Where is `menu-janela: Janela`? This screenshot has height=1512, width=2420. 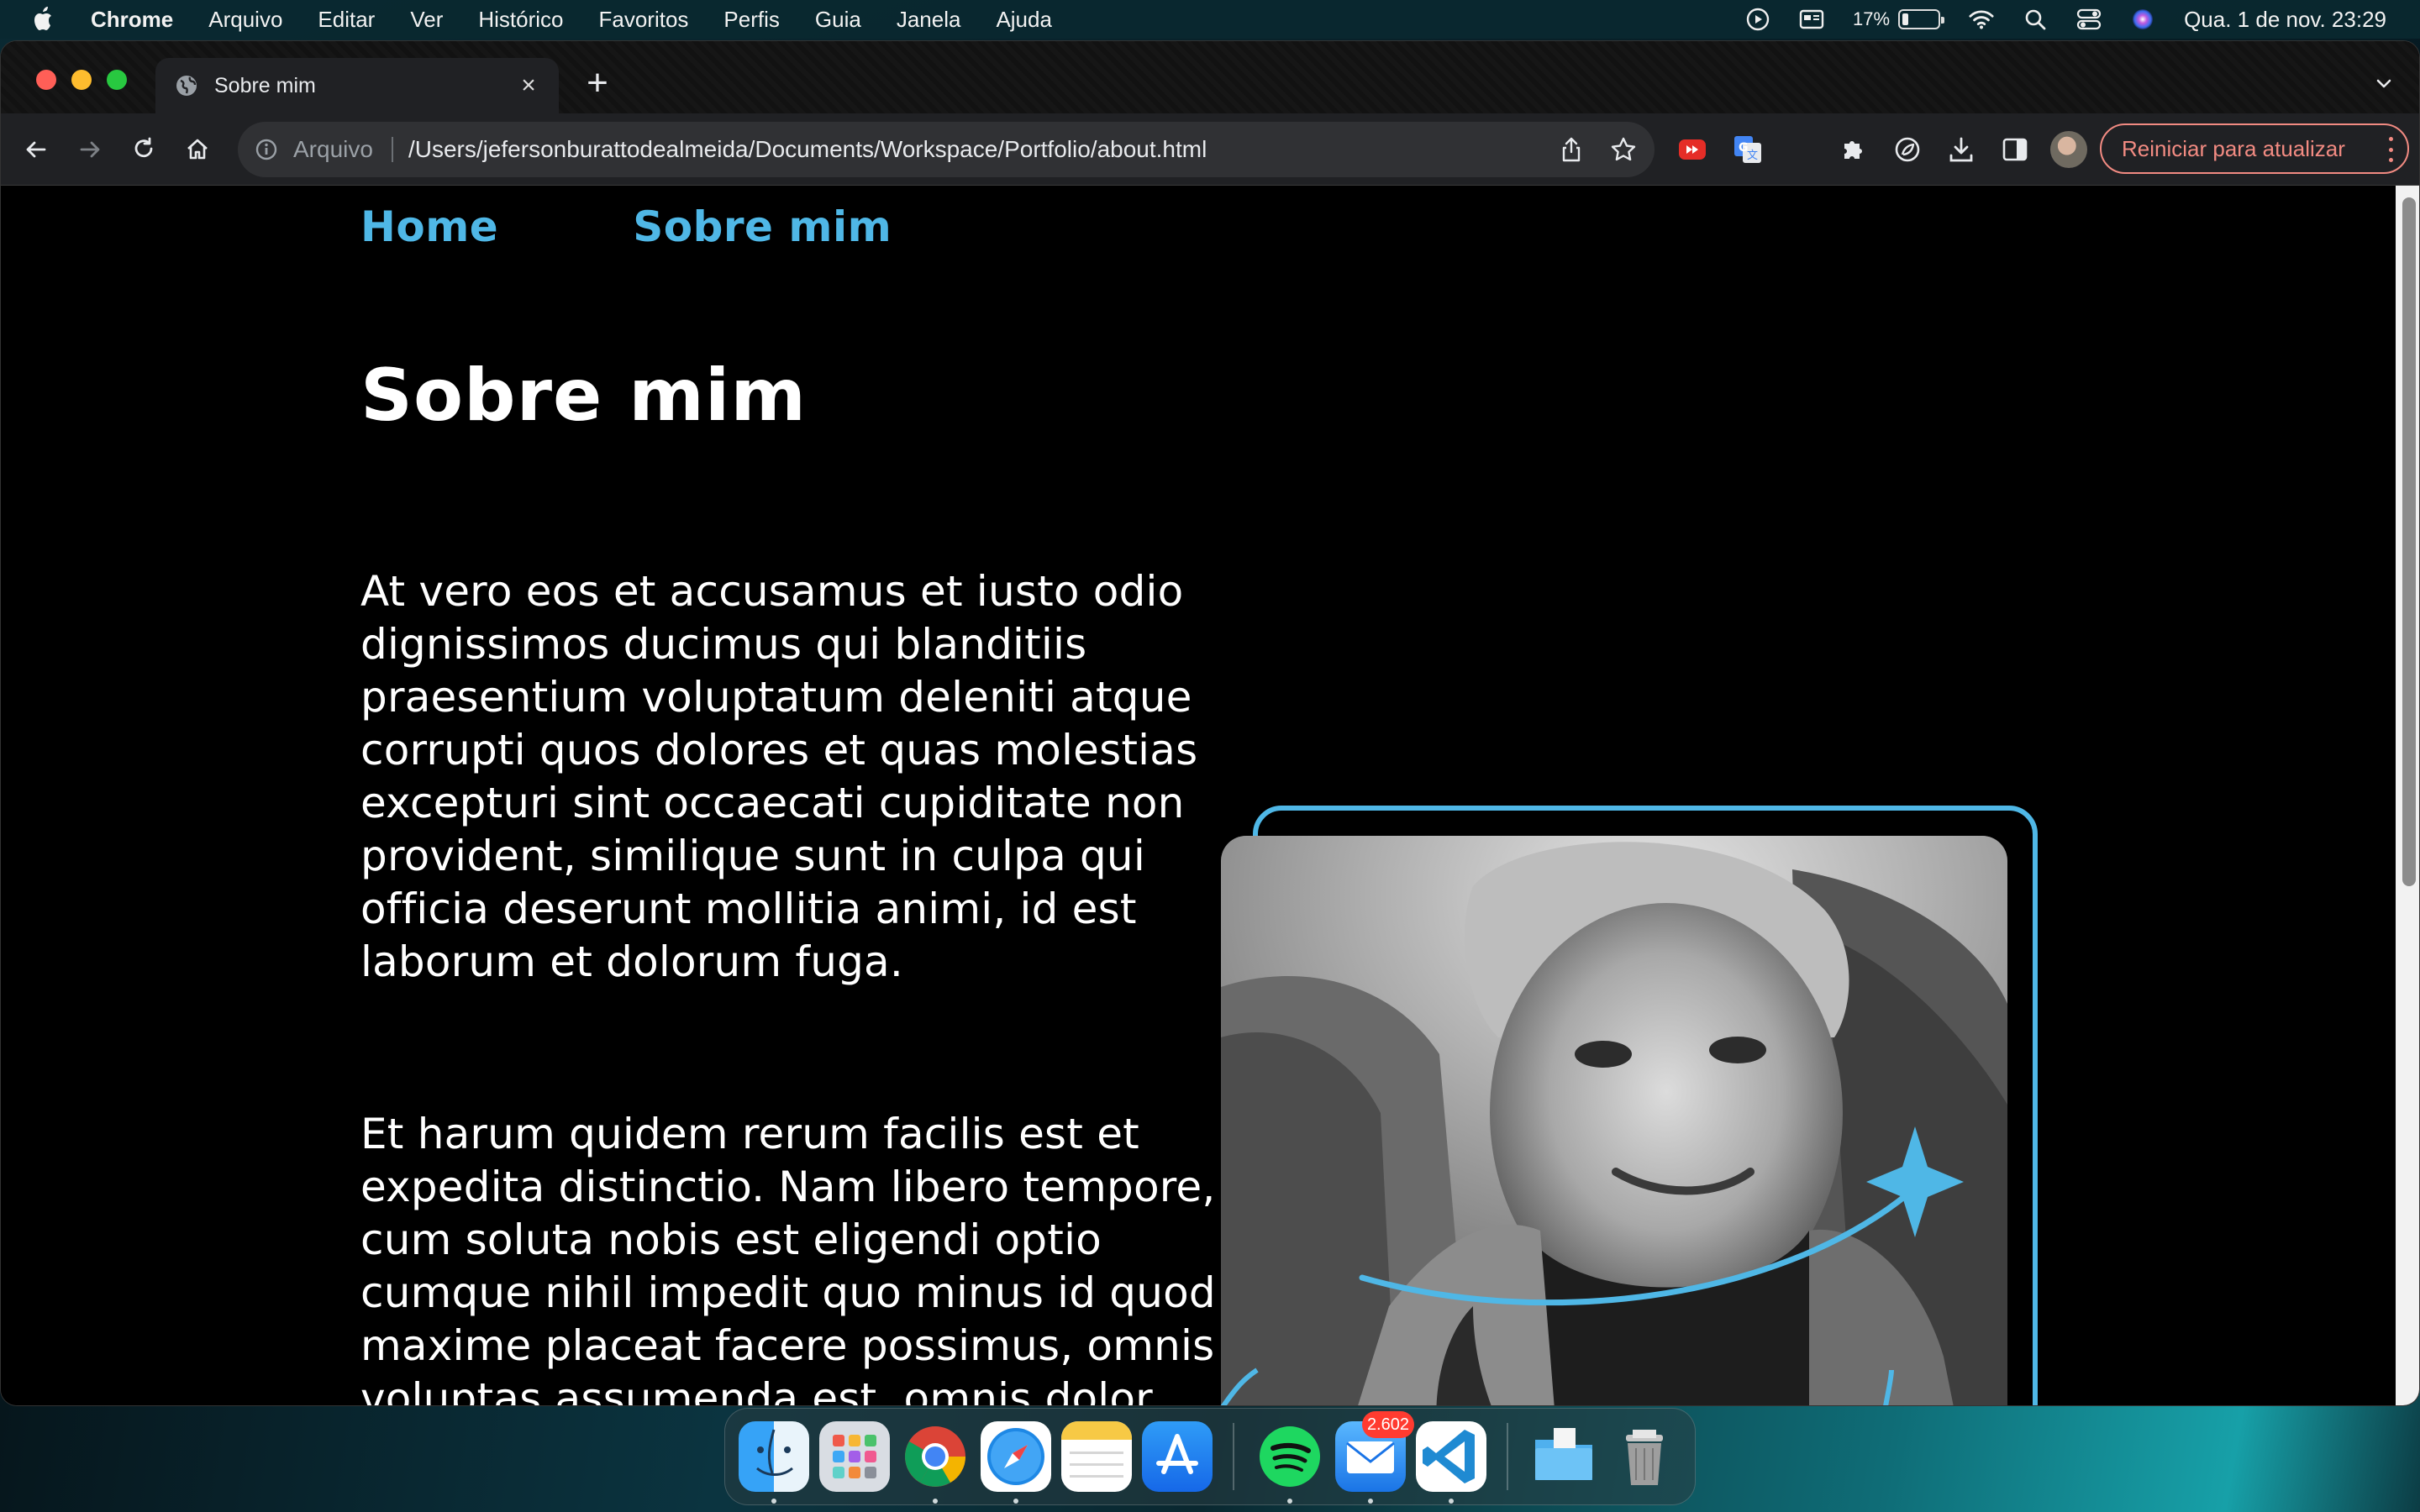
menu-janela: Janela is located at coordinates (929, 20).